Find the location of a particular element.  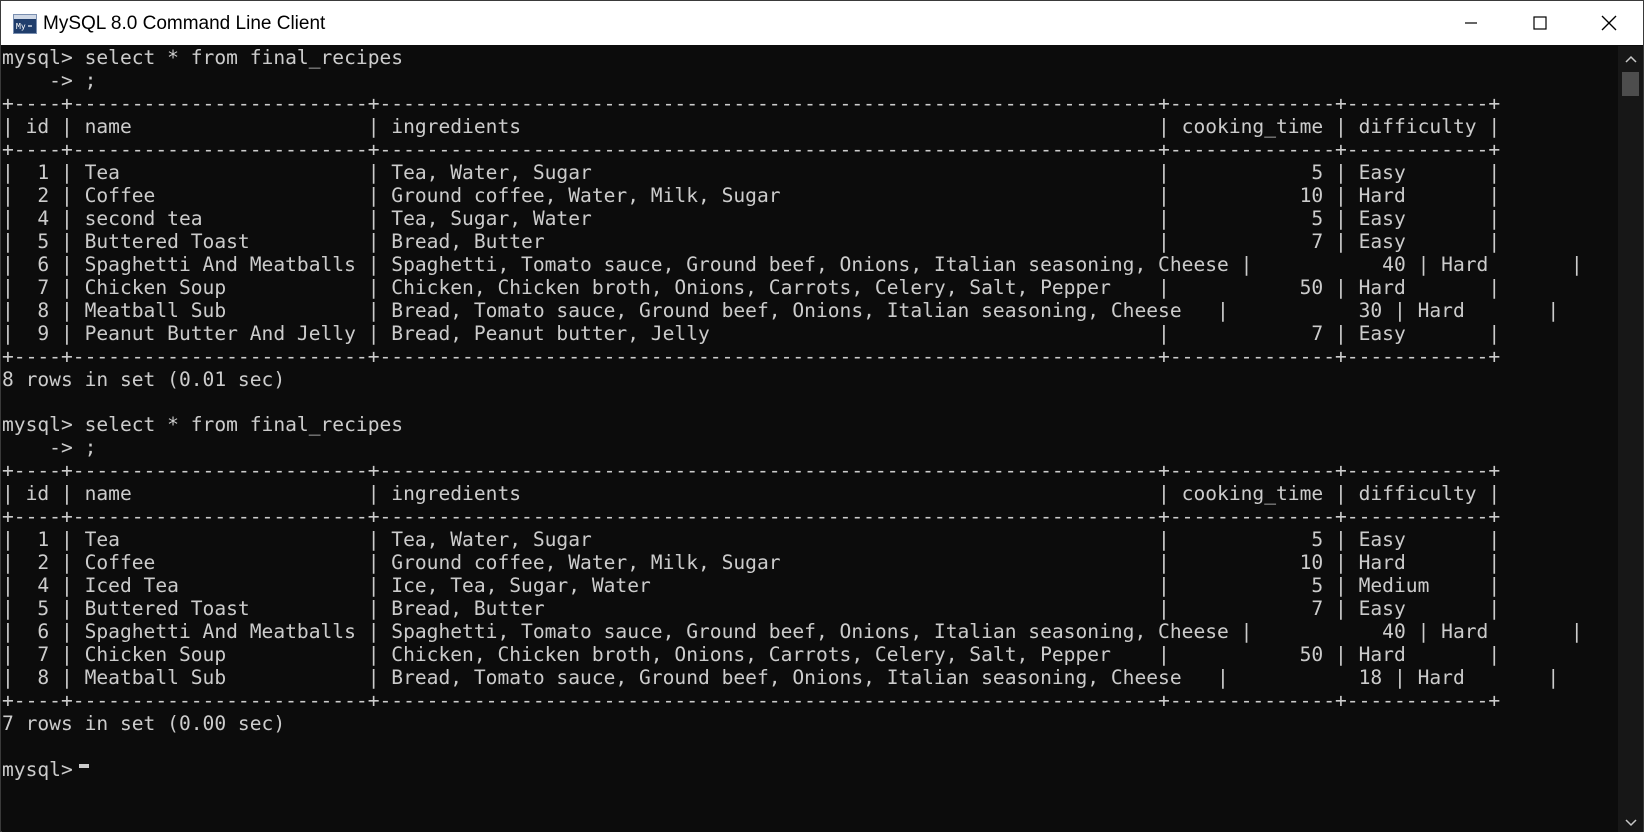

scroll-down-button is located at coordinates (1630, 821).